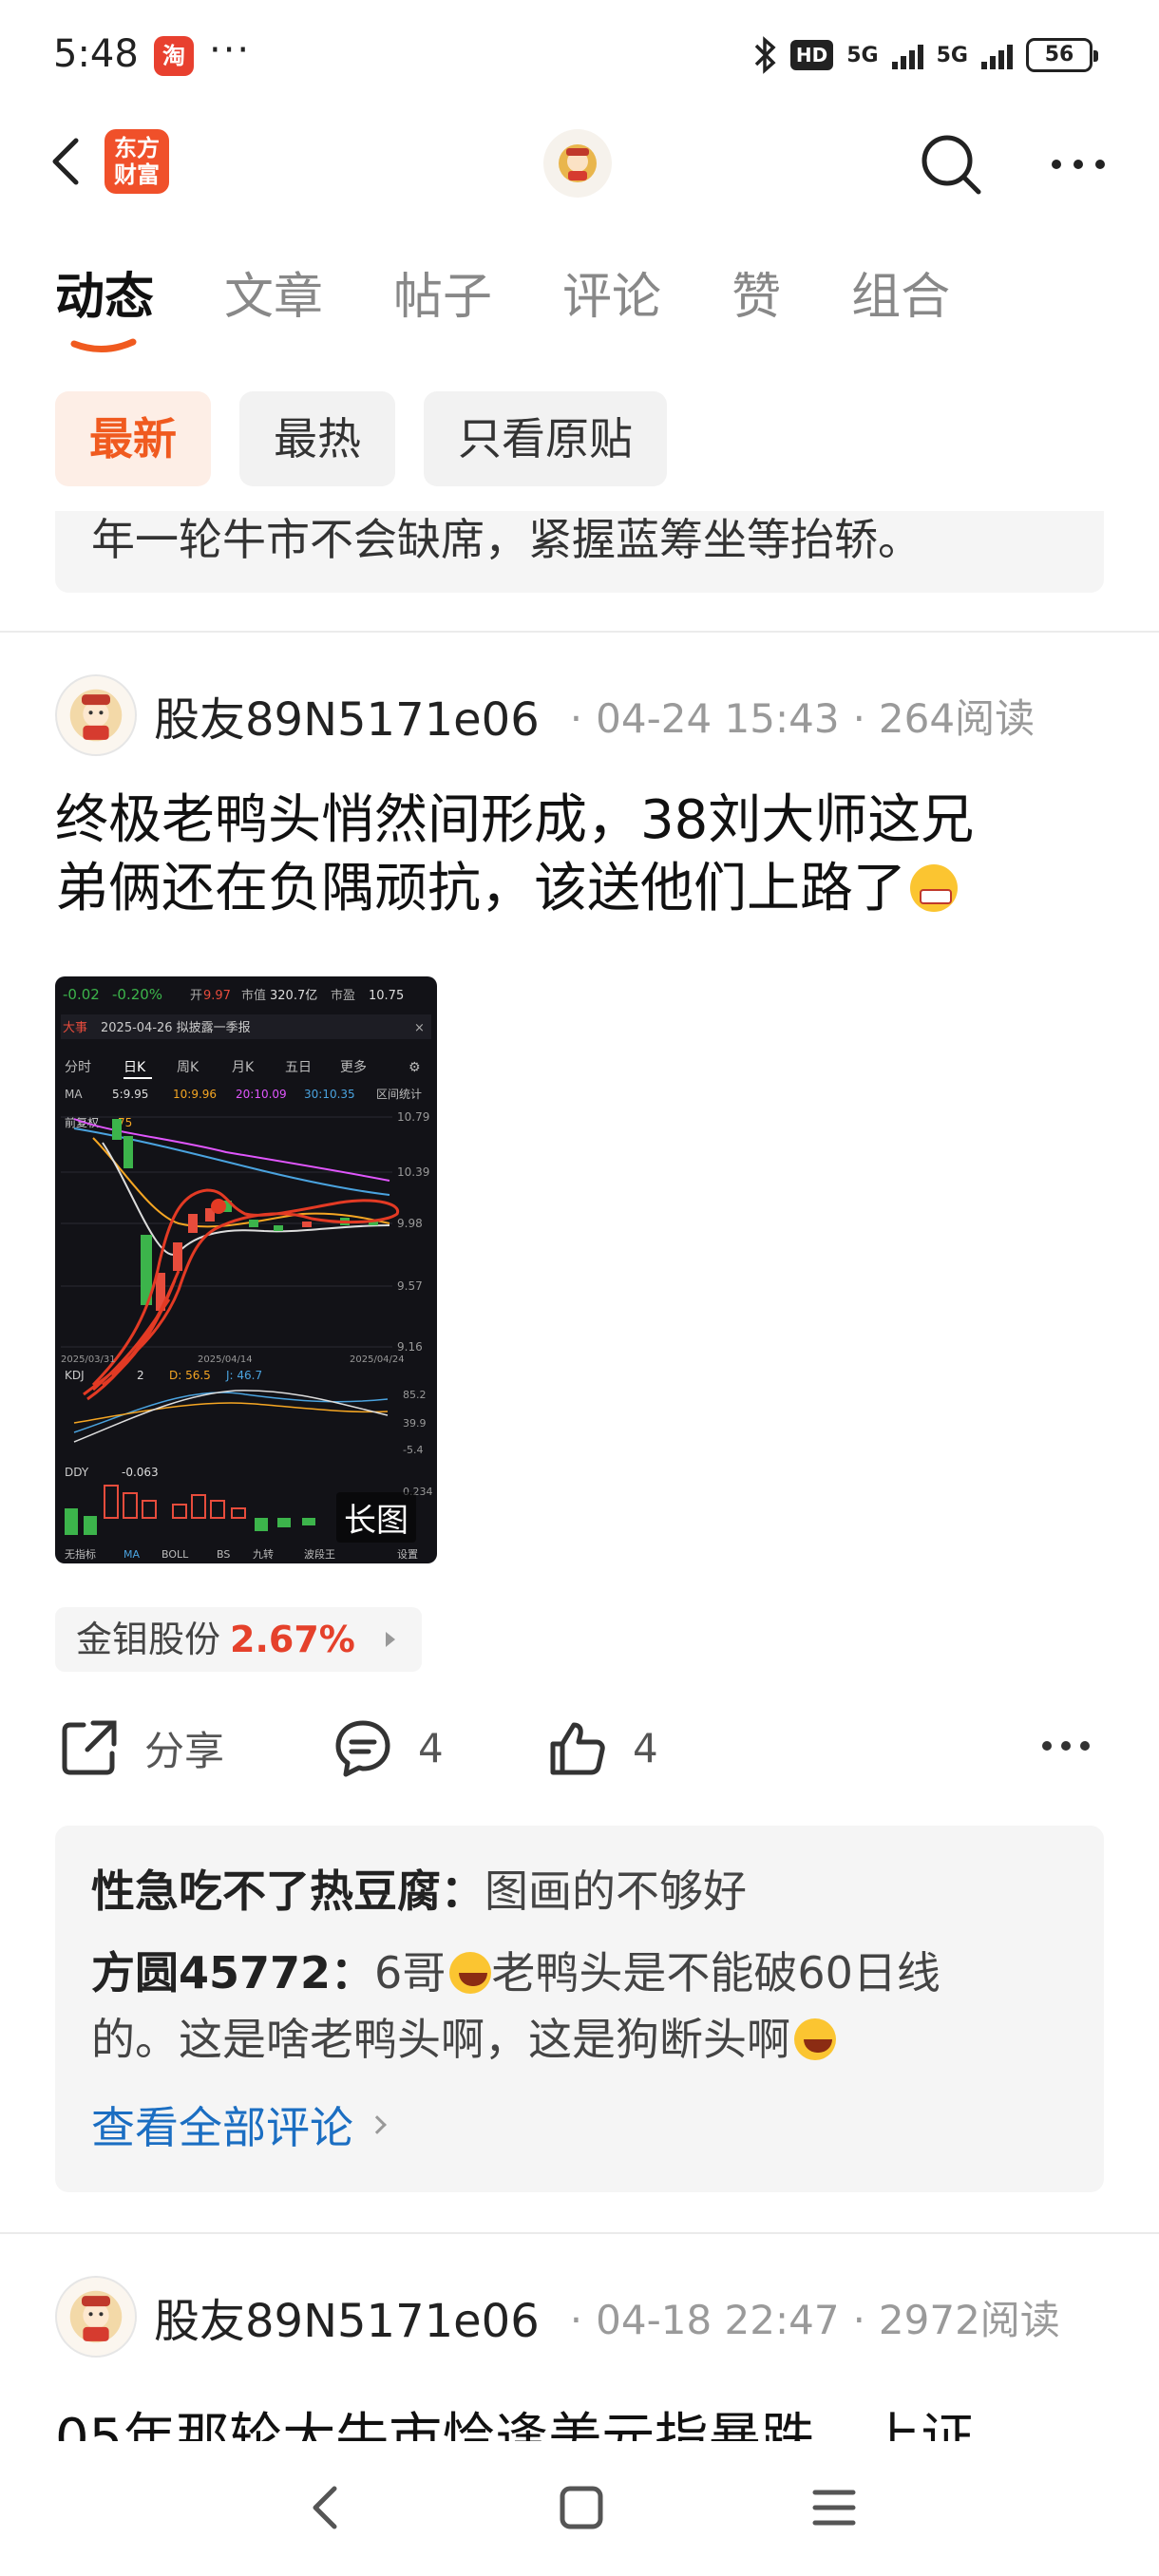 This screenshot has height=2576, width=1159. I want to click on filter-latest: 最新, so click(133, 438).